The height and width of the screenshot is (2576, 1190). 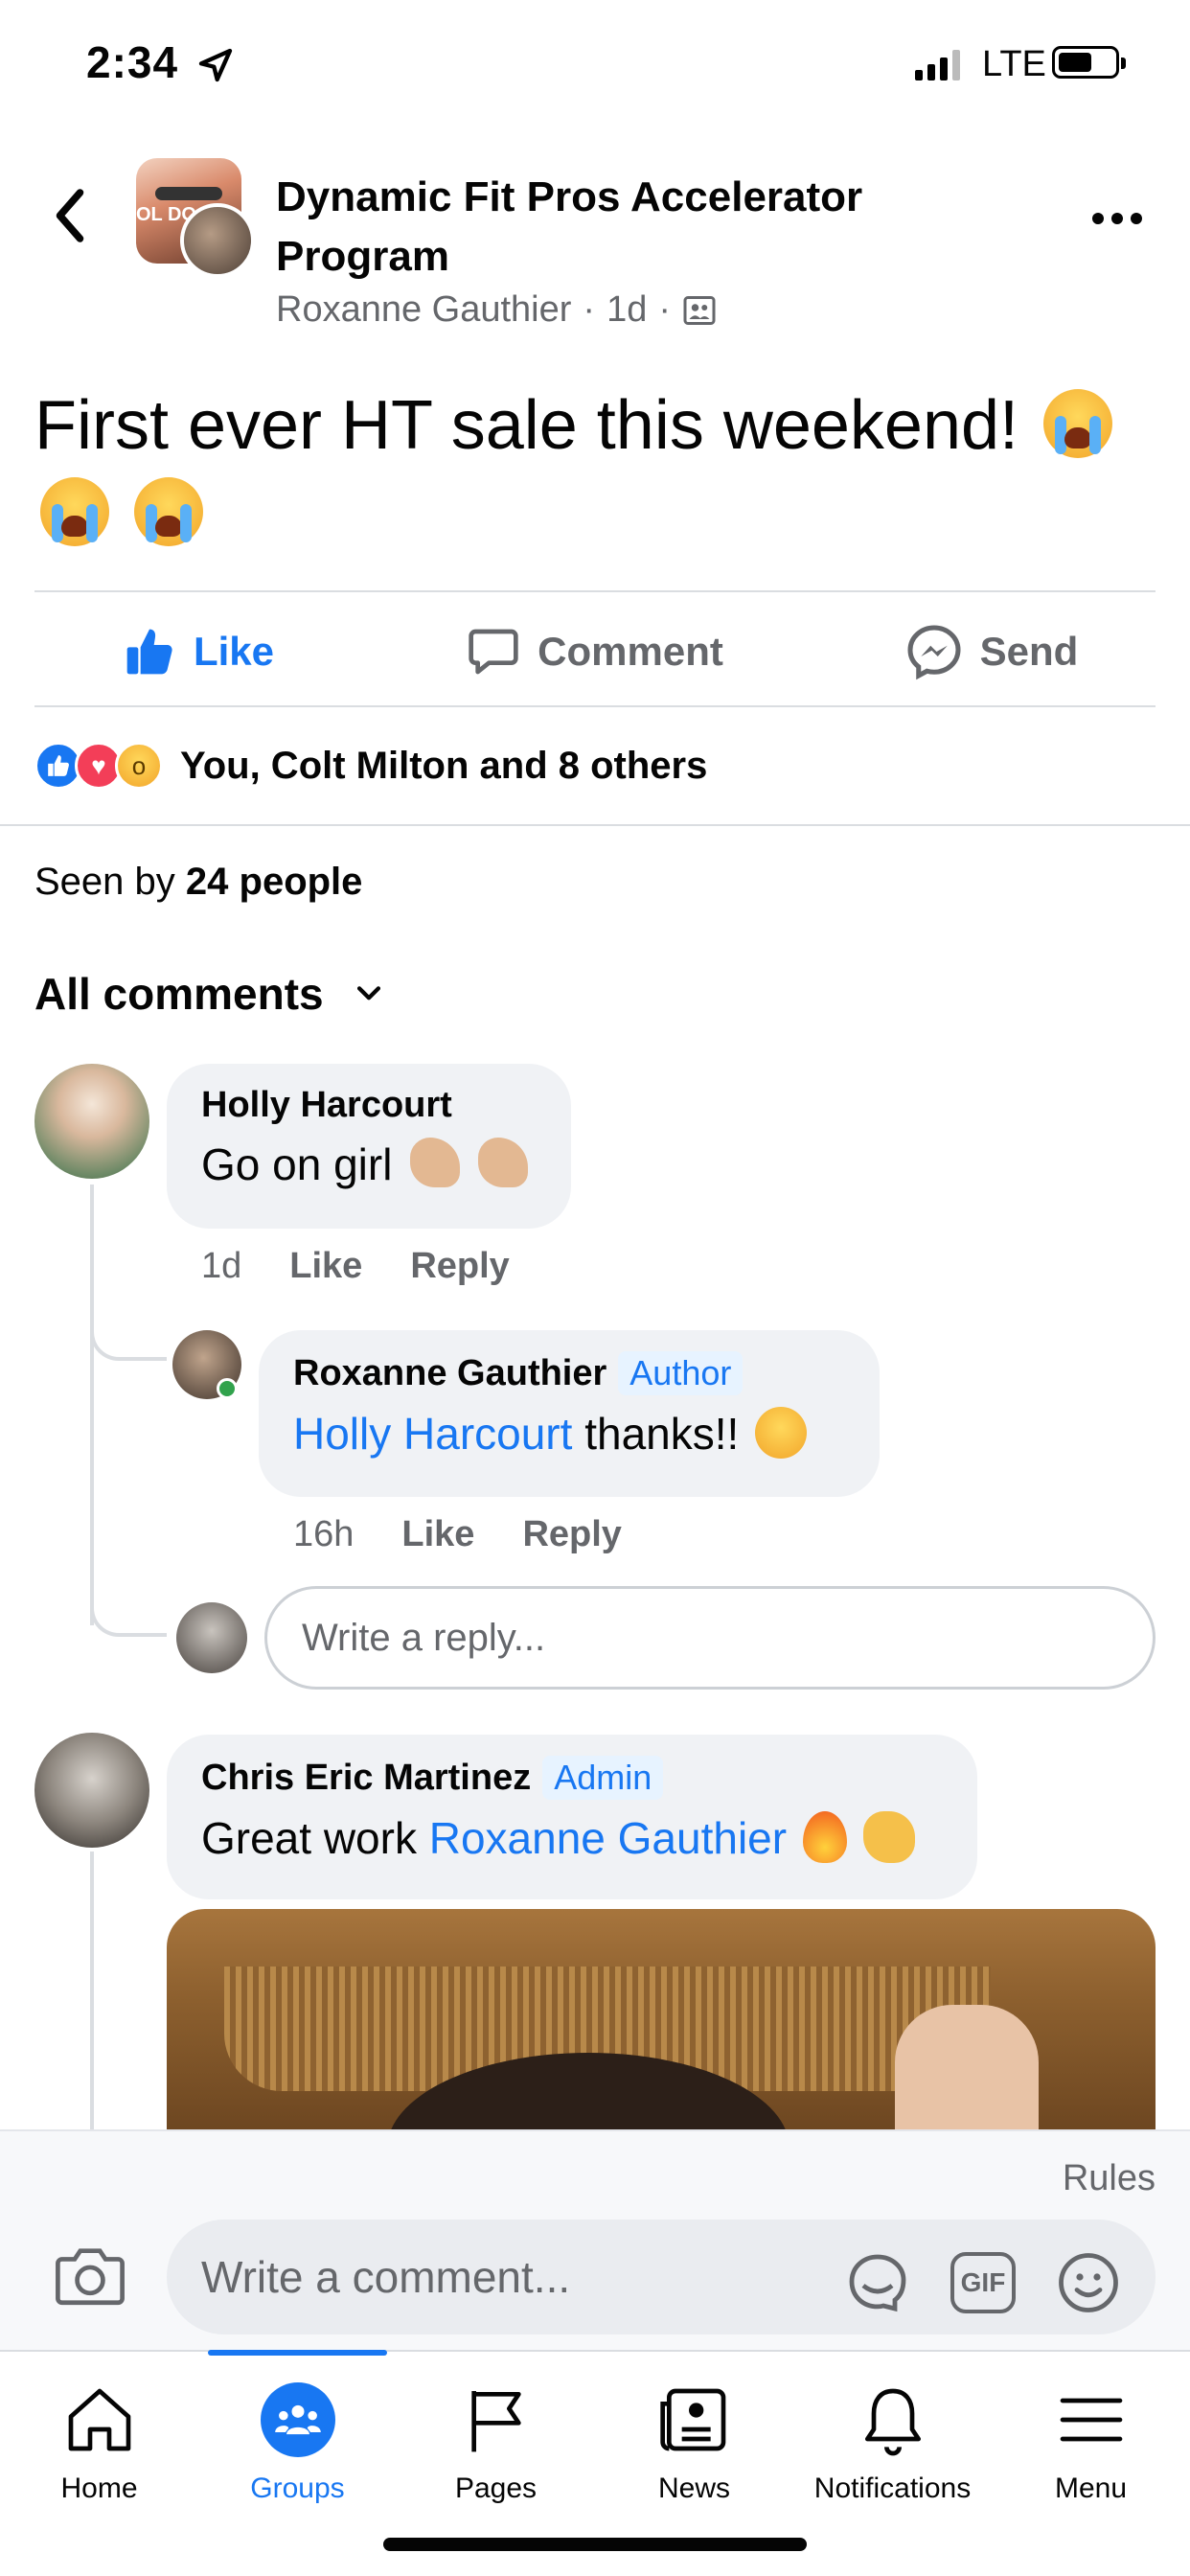 I want to click on comment-icon, so click(x=494, y=652).